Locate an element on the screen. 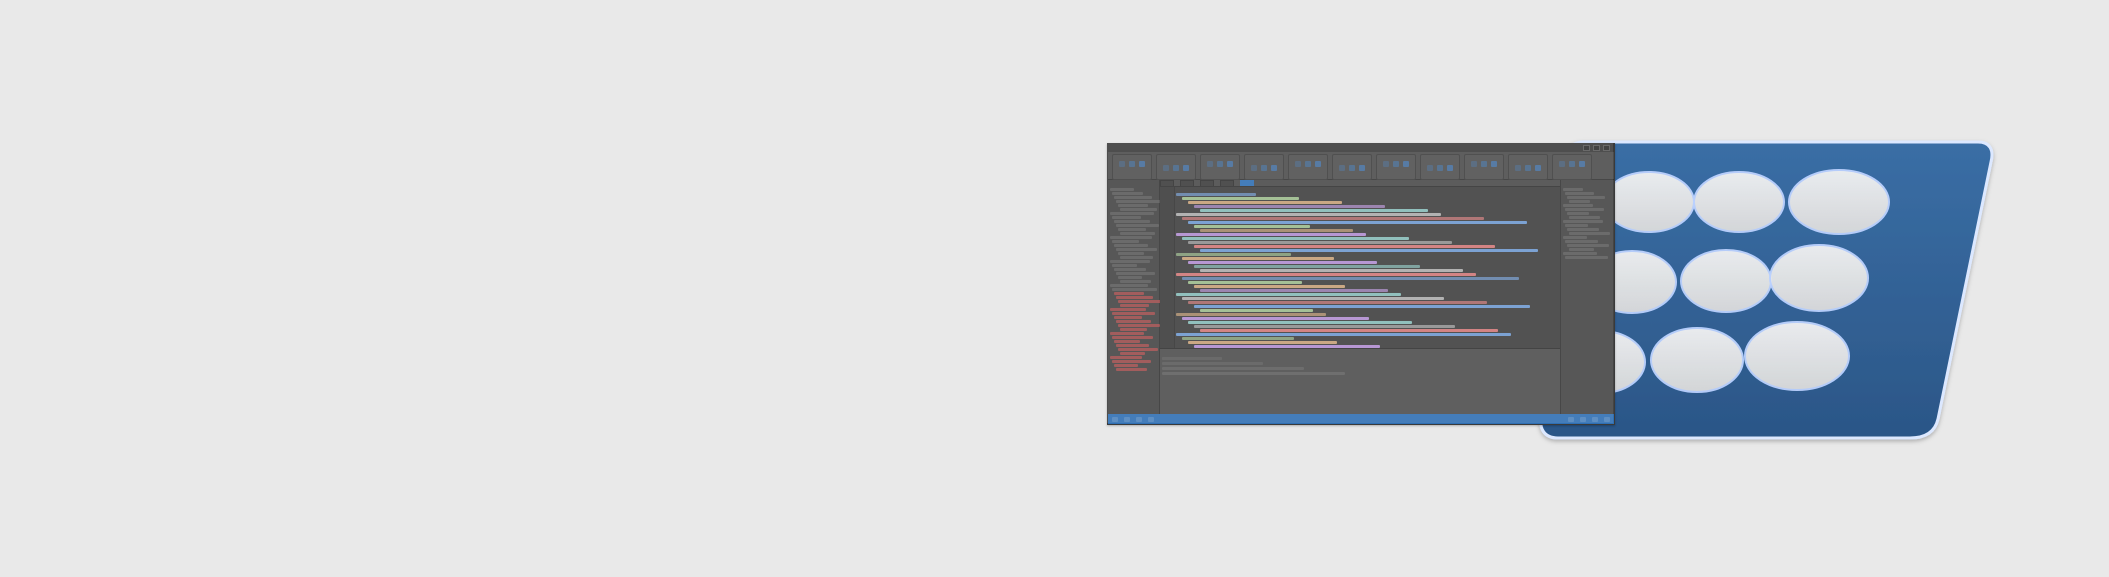 This screenshot has width=2109, height=577. minimize-button is located at coordinates (1586, 148).